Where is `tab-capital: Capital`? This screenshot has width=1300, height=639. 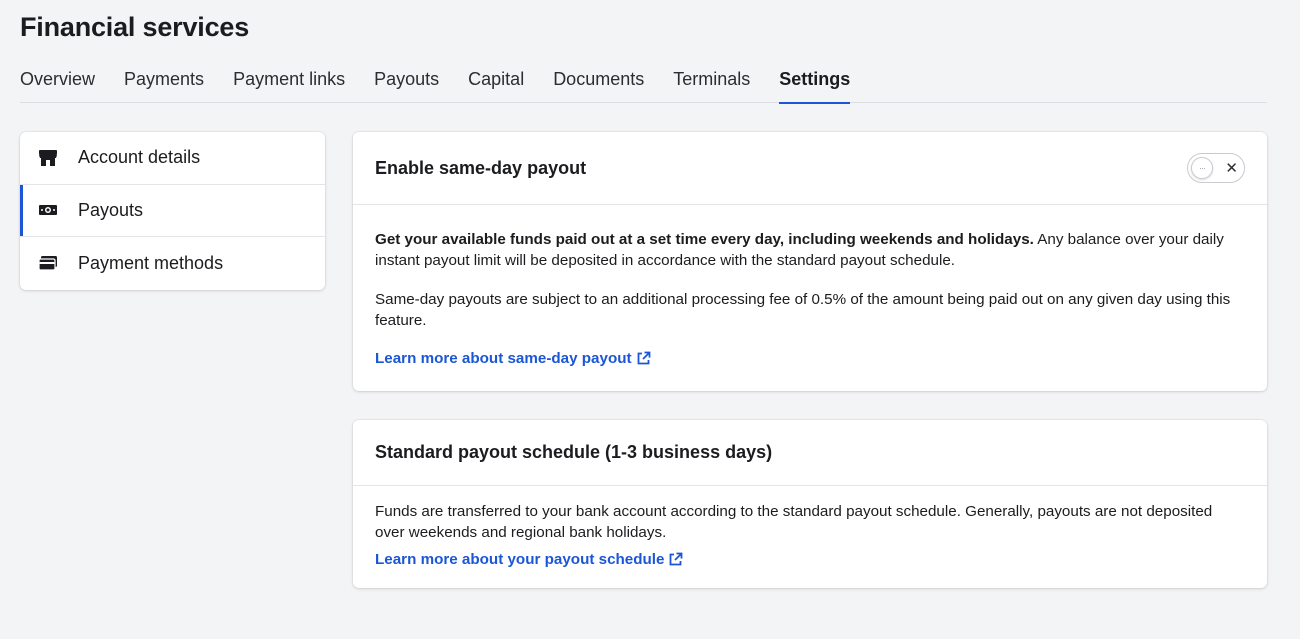 tab-capital: Capital is located at coordinates (496, 84).